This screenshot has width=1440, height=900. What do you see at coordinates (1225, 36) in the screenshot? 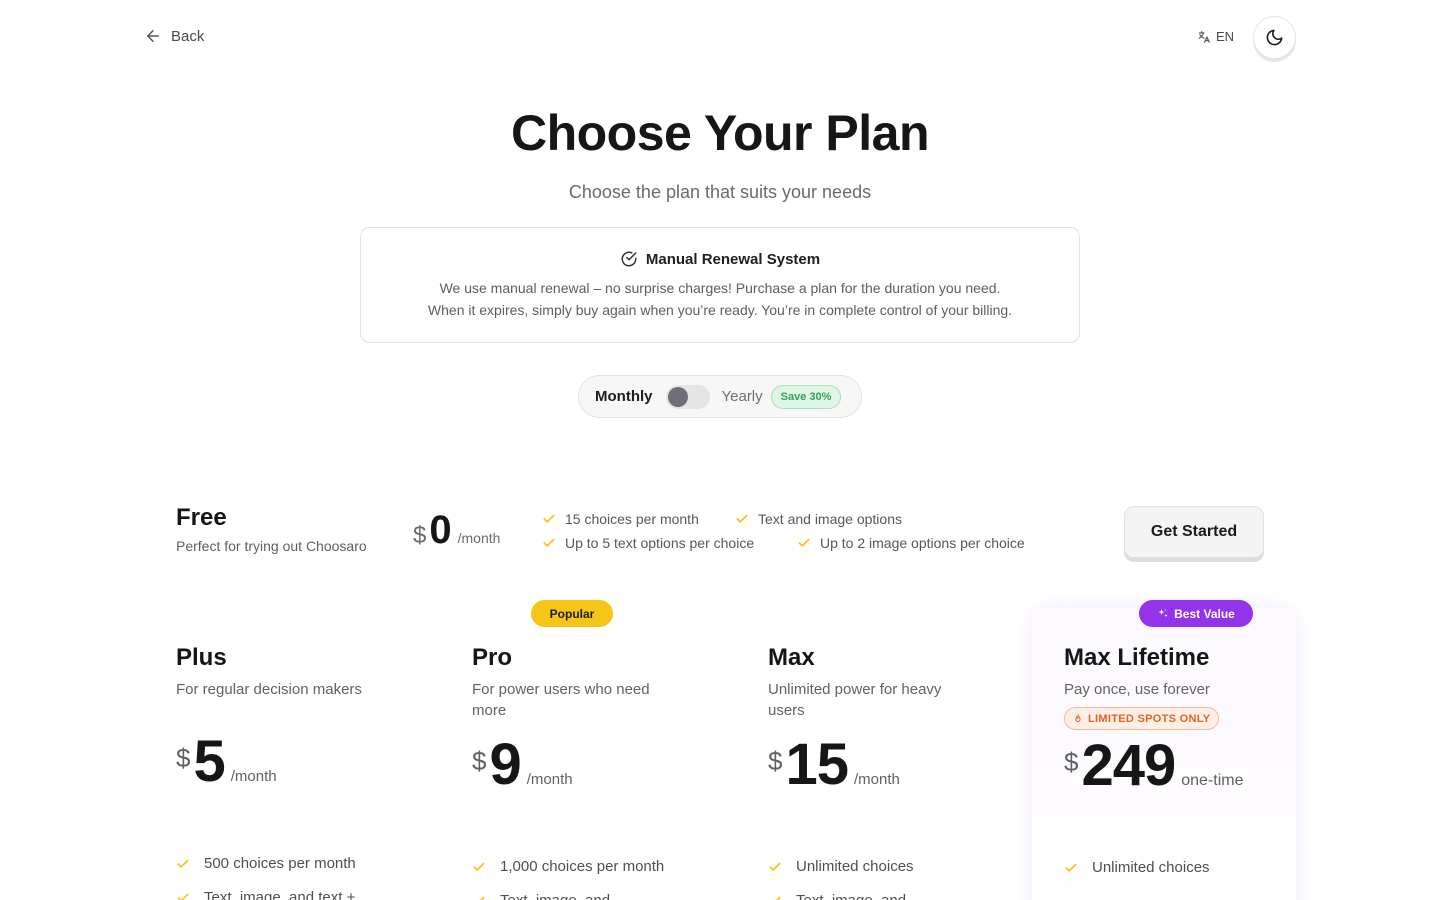
I see `language-label: EN` at bounding box center [1225, 36].